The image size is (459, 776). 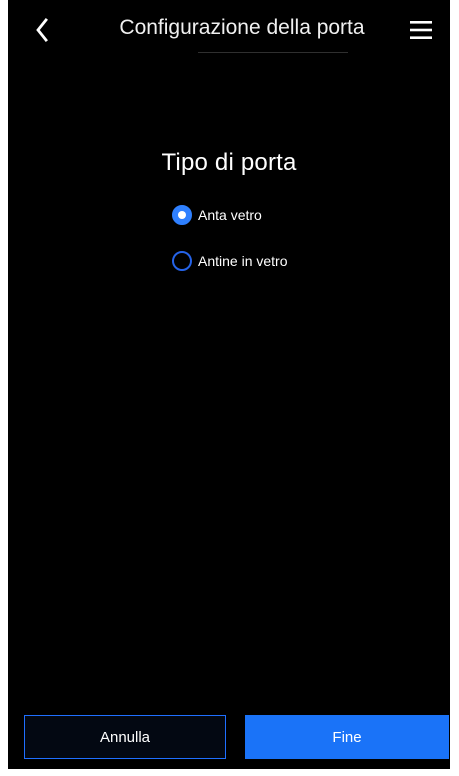 I want to click on radio-option-anta-vetro: Anta vetro, so click(x=282, y=215).